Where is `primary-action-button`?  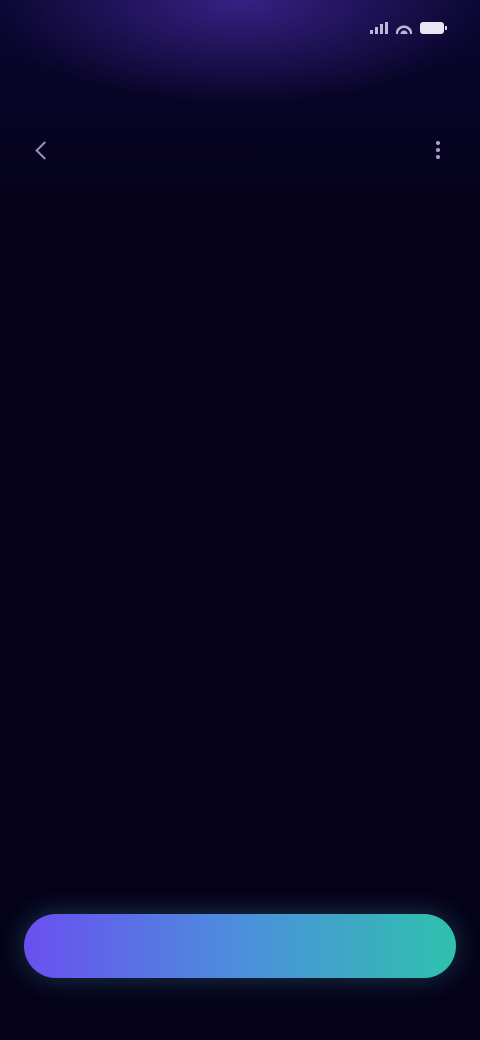
primary-action-button is located at coordinates (240, 946).